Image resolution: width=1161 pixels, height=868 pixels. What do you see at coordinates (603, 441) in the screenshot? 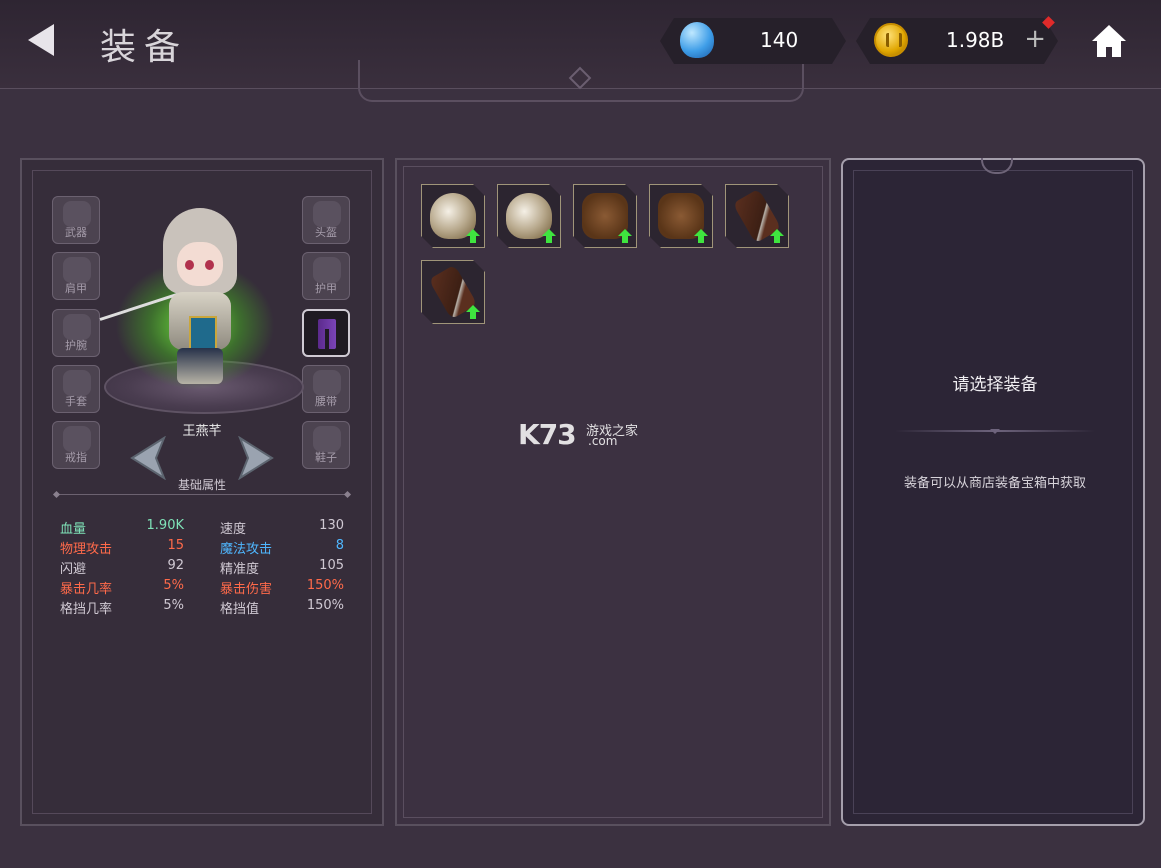
I see `watermark-tld: .com` at bounding box center [603, 441].